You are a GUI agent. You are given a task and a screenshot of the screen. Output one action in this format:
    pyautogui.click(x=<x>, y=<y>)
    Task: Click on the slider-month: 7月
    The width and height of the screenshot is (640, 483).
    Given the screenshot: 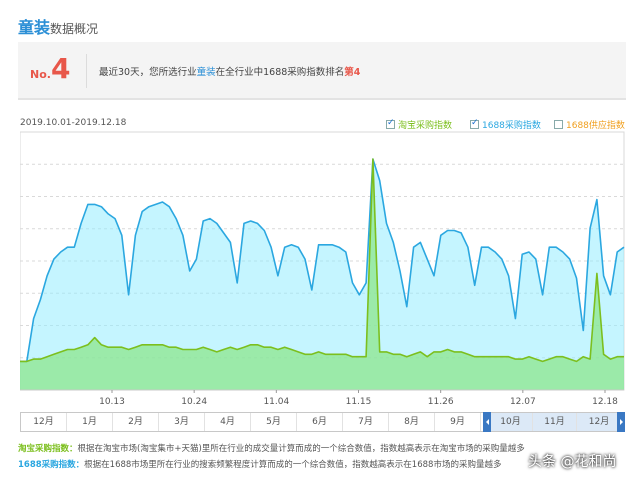 What is the action you would take?
    pyautogui.click(x=366, y=422)
    